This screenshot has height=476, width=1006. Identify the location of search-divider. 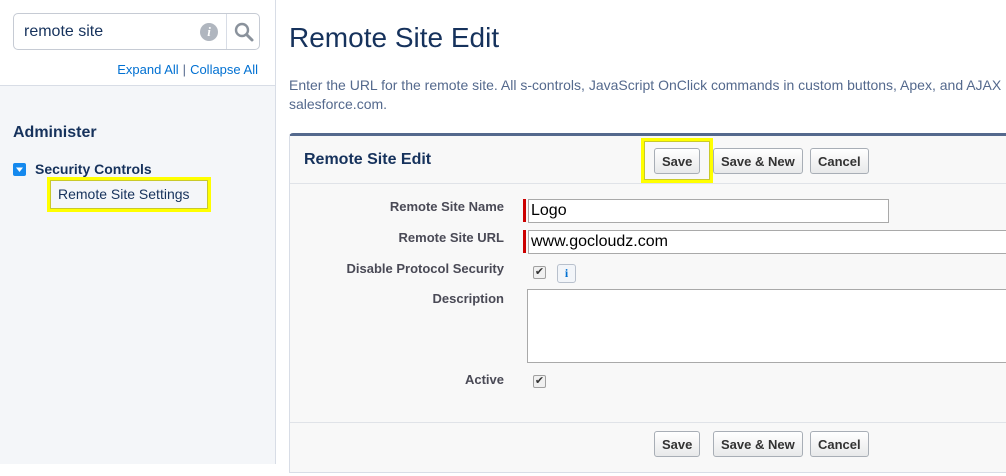
(226, 31).